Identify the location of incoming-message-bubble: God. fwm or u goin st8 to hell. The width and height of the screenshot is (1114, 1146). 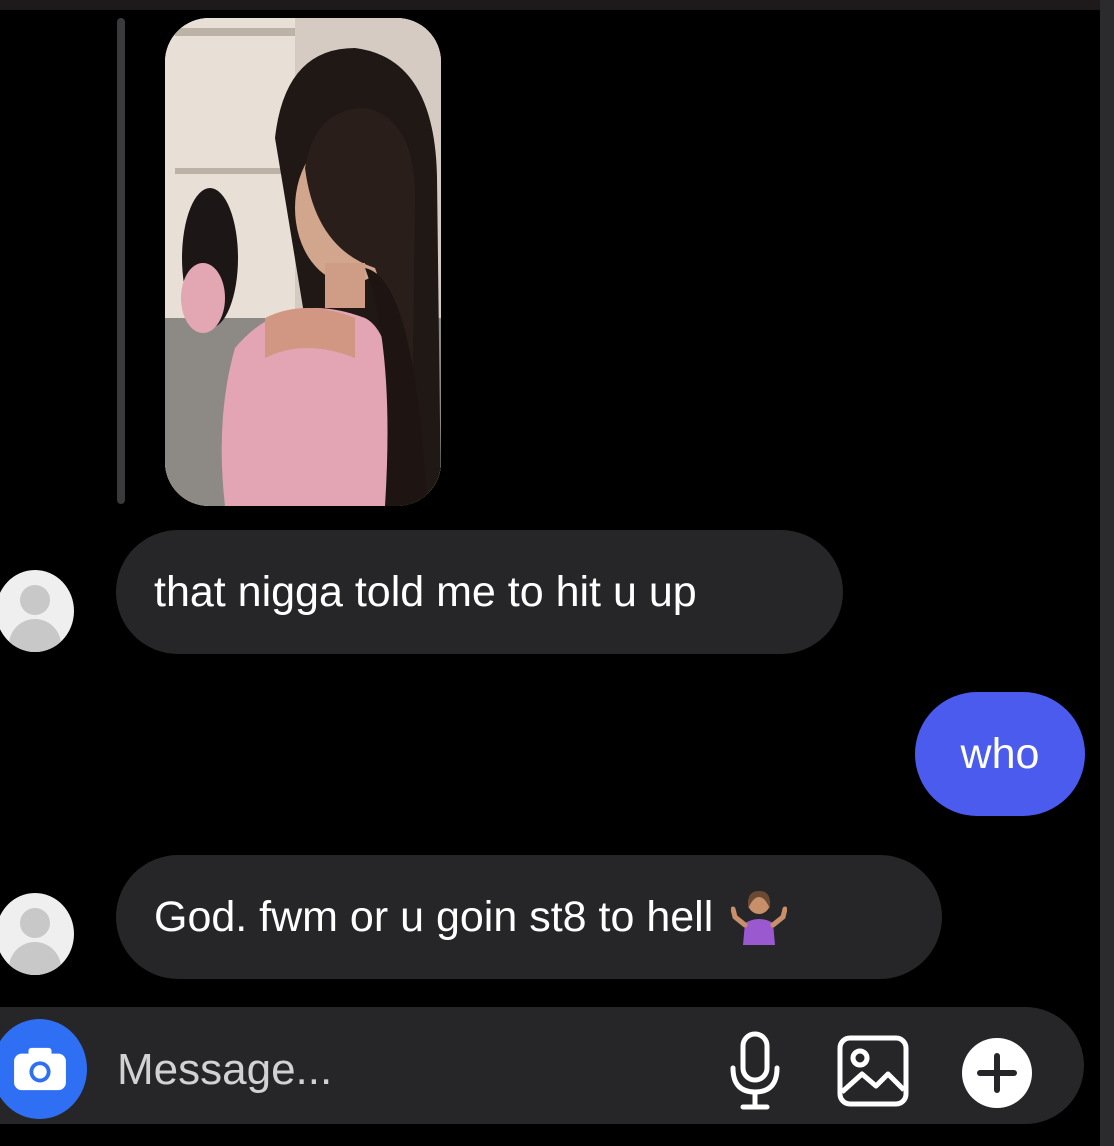
(529, 917).